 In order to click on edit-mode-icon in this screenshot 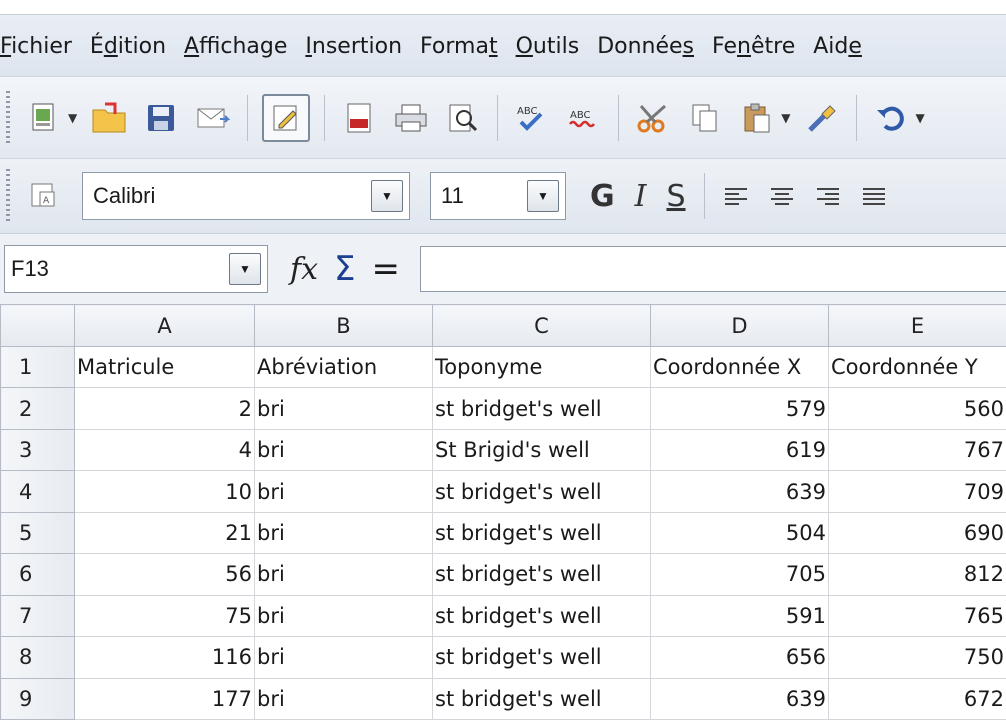, I will do `click(286, 118)`.